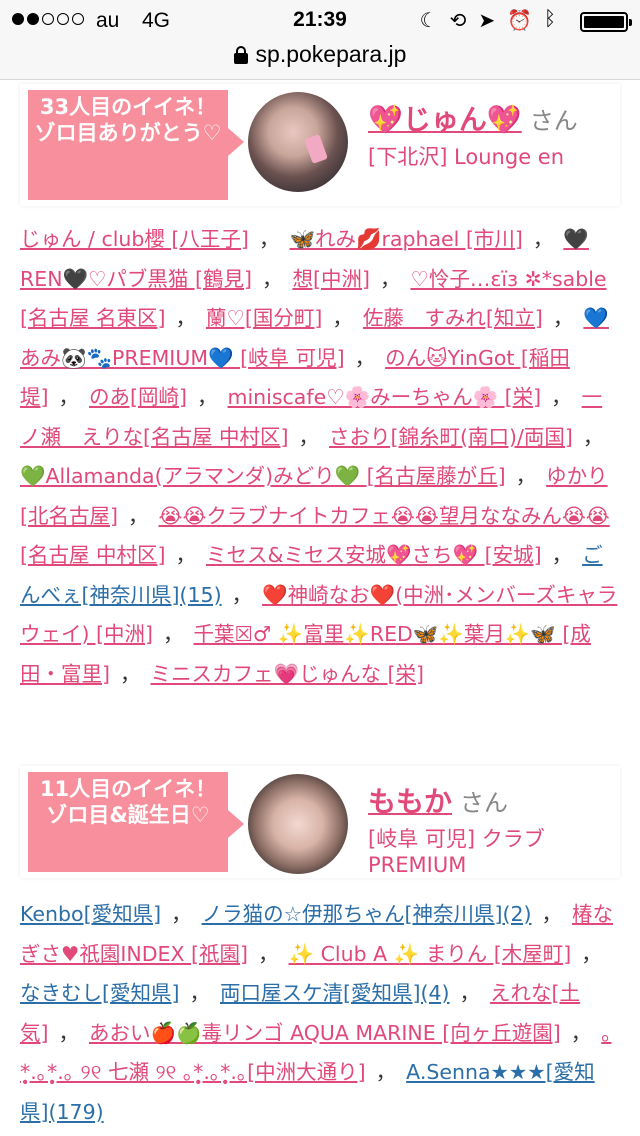  Describe the element at coordinates (405, 239) in the screenshot. I see `liker-link: 🦋れみ💋raphael [市川]` at that location.